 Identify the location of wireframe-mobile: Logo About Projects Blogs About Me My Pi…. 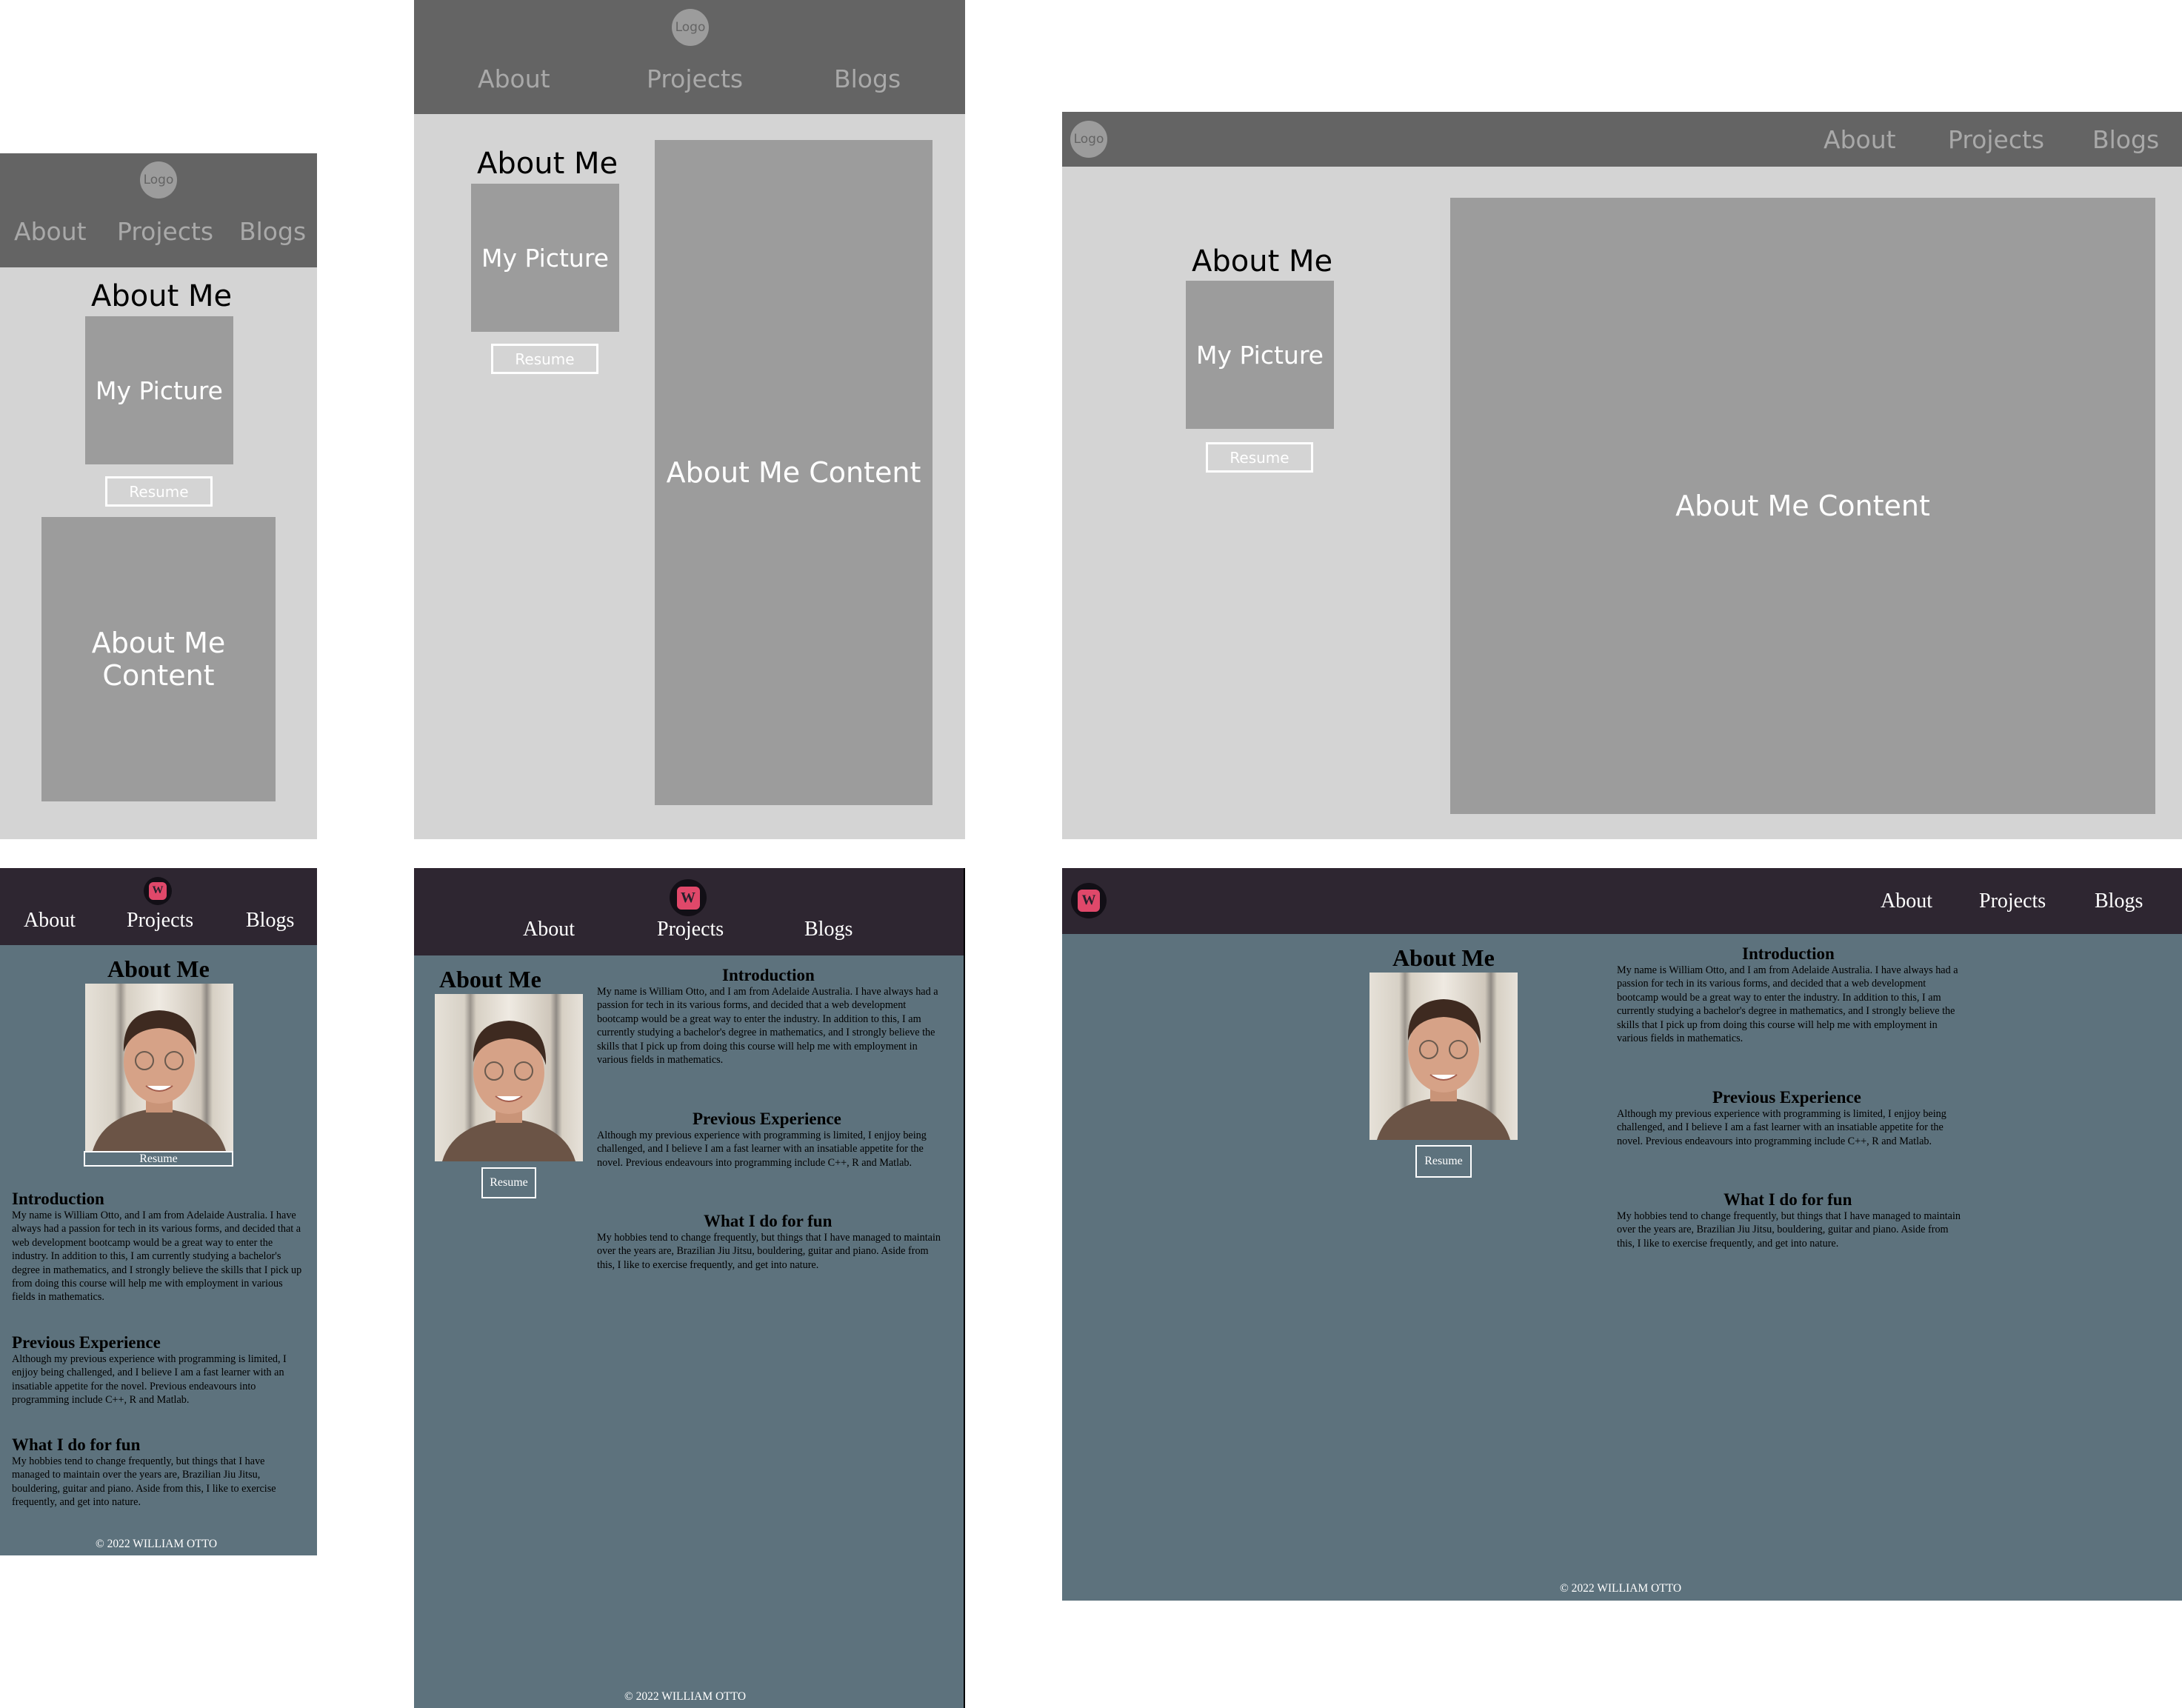
(158, 496).